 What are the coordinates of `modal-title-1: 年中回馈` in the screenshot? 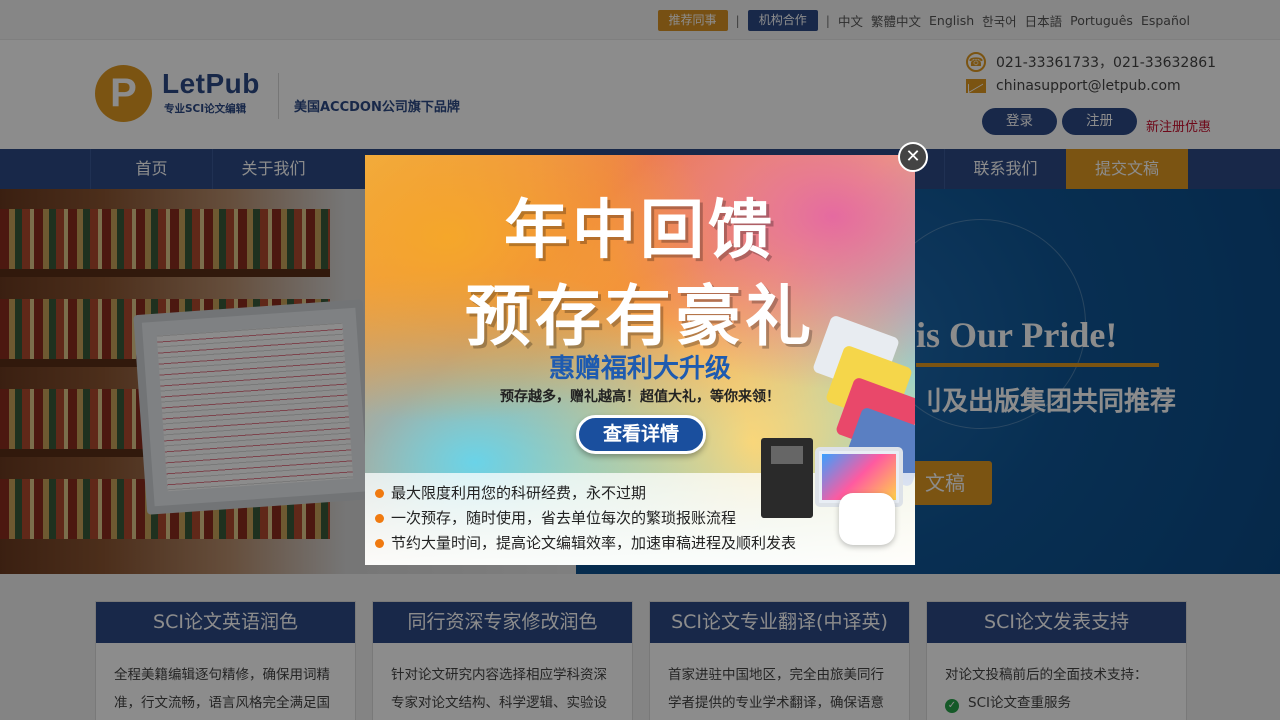 It's located at (640, 231).